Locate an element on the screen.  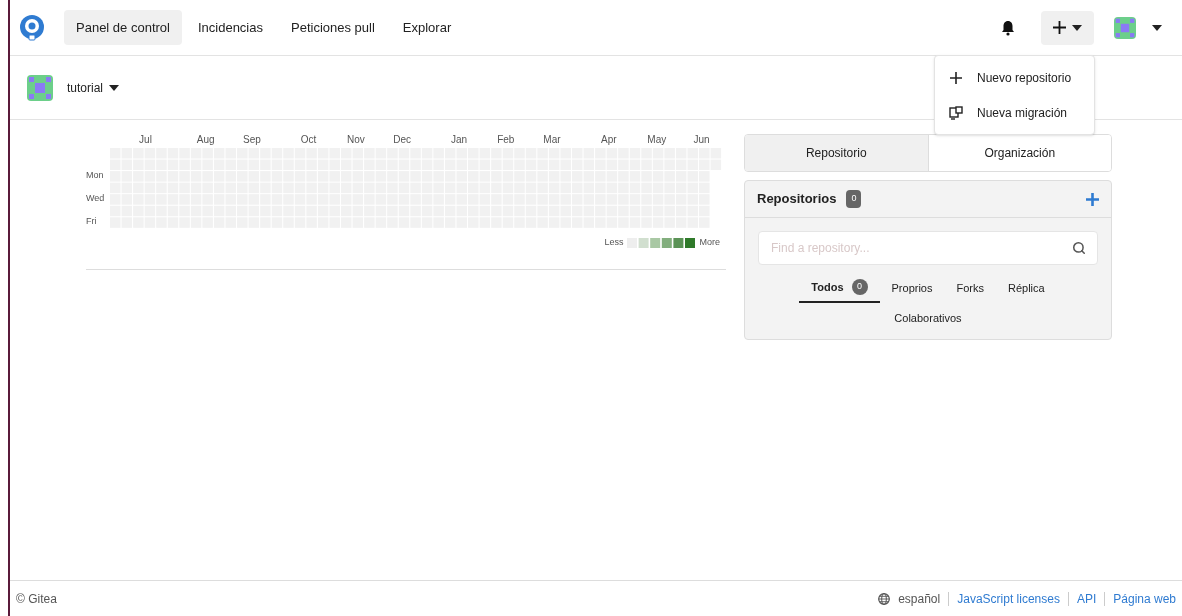
month-label: May is located at coordinates (657, 140).